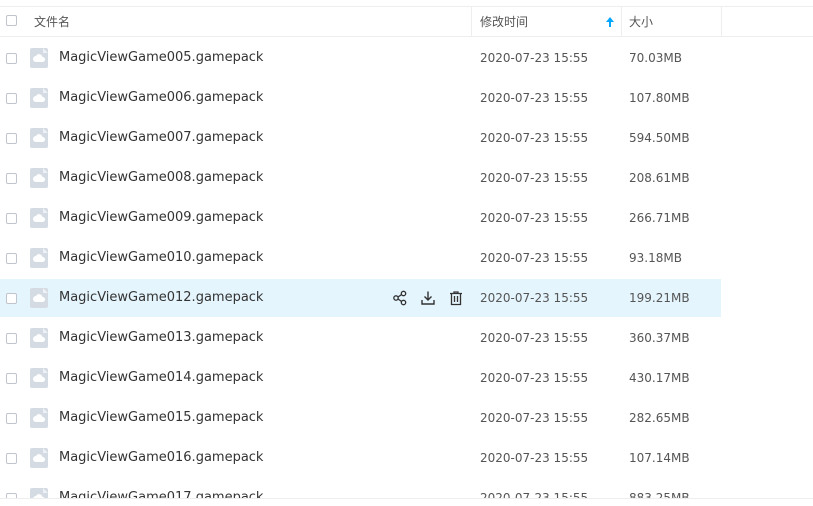  Describe the element at coordinates (161, 458) in the screenshot. I see `file-name-link: MagicViewGame016.gamepack` at that location.